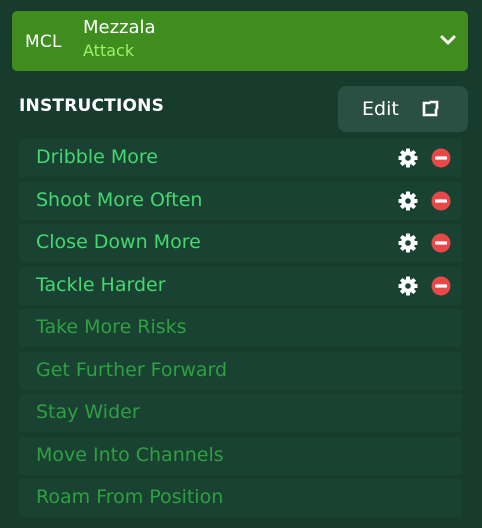 Image resolution: width=482 pixels, height=528 pixels. I want to click on instruction-row: Stay Wider, so click(240, 413).